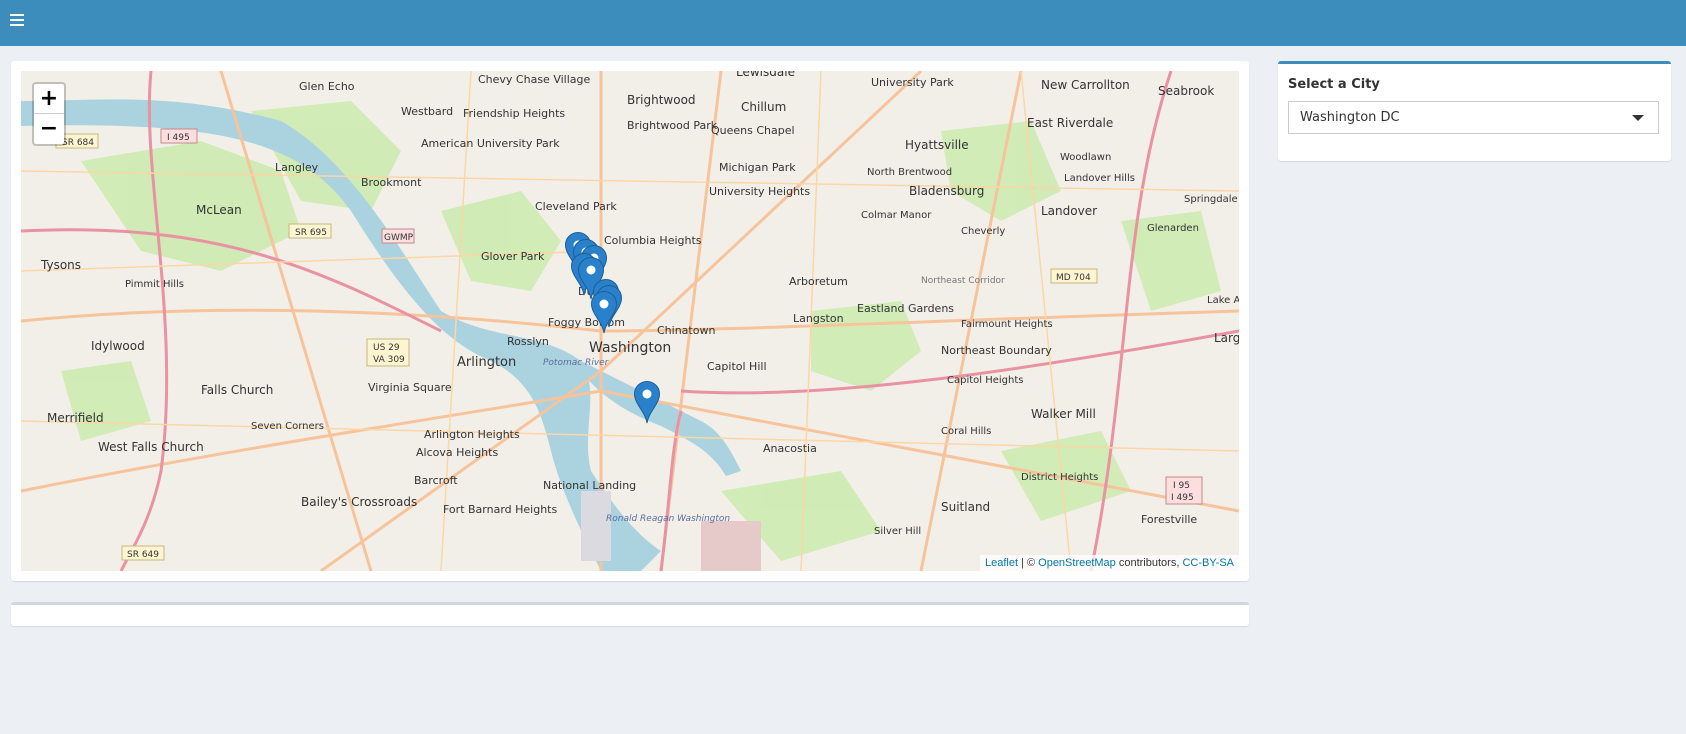 This screenshot has height=734, width=1686. Describe the element at coordinates (472, 434) in the screenshot. I see `svg-text: Arlington Heights` at that location.